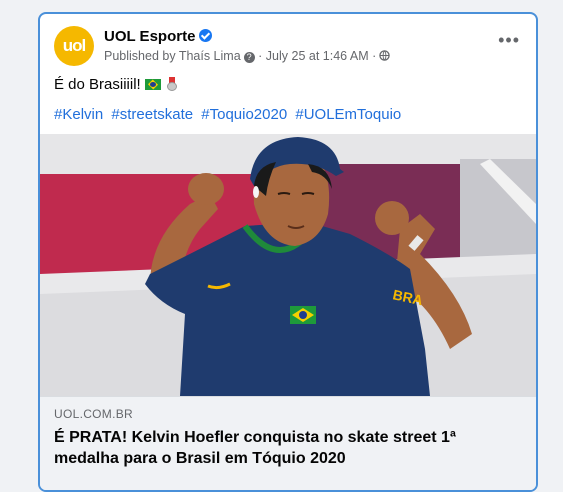  I want to click on post-text: É do Brasiiiil!, so click(115, 84).